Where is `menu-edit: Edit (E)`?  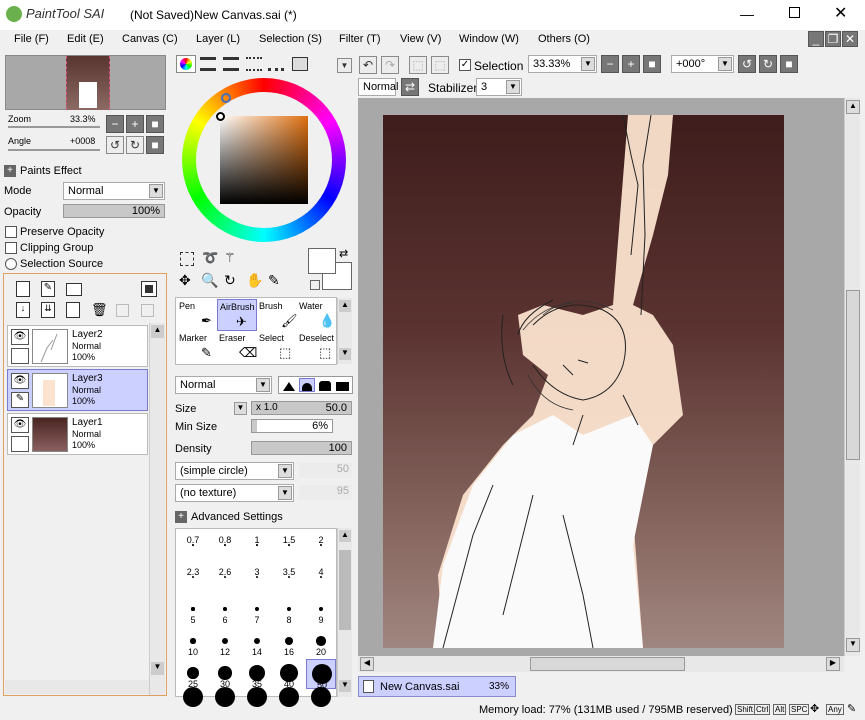 menu-edit: Edit (E) is located at coordinates (85, 39).